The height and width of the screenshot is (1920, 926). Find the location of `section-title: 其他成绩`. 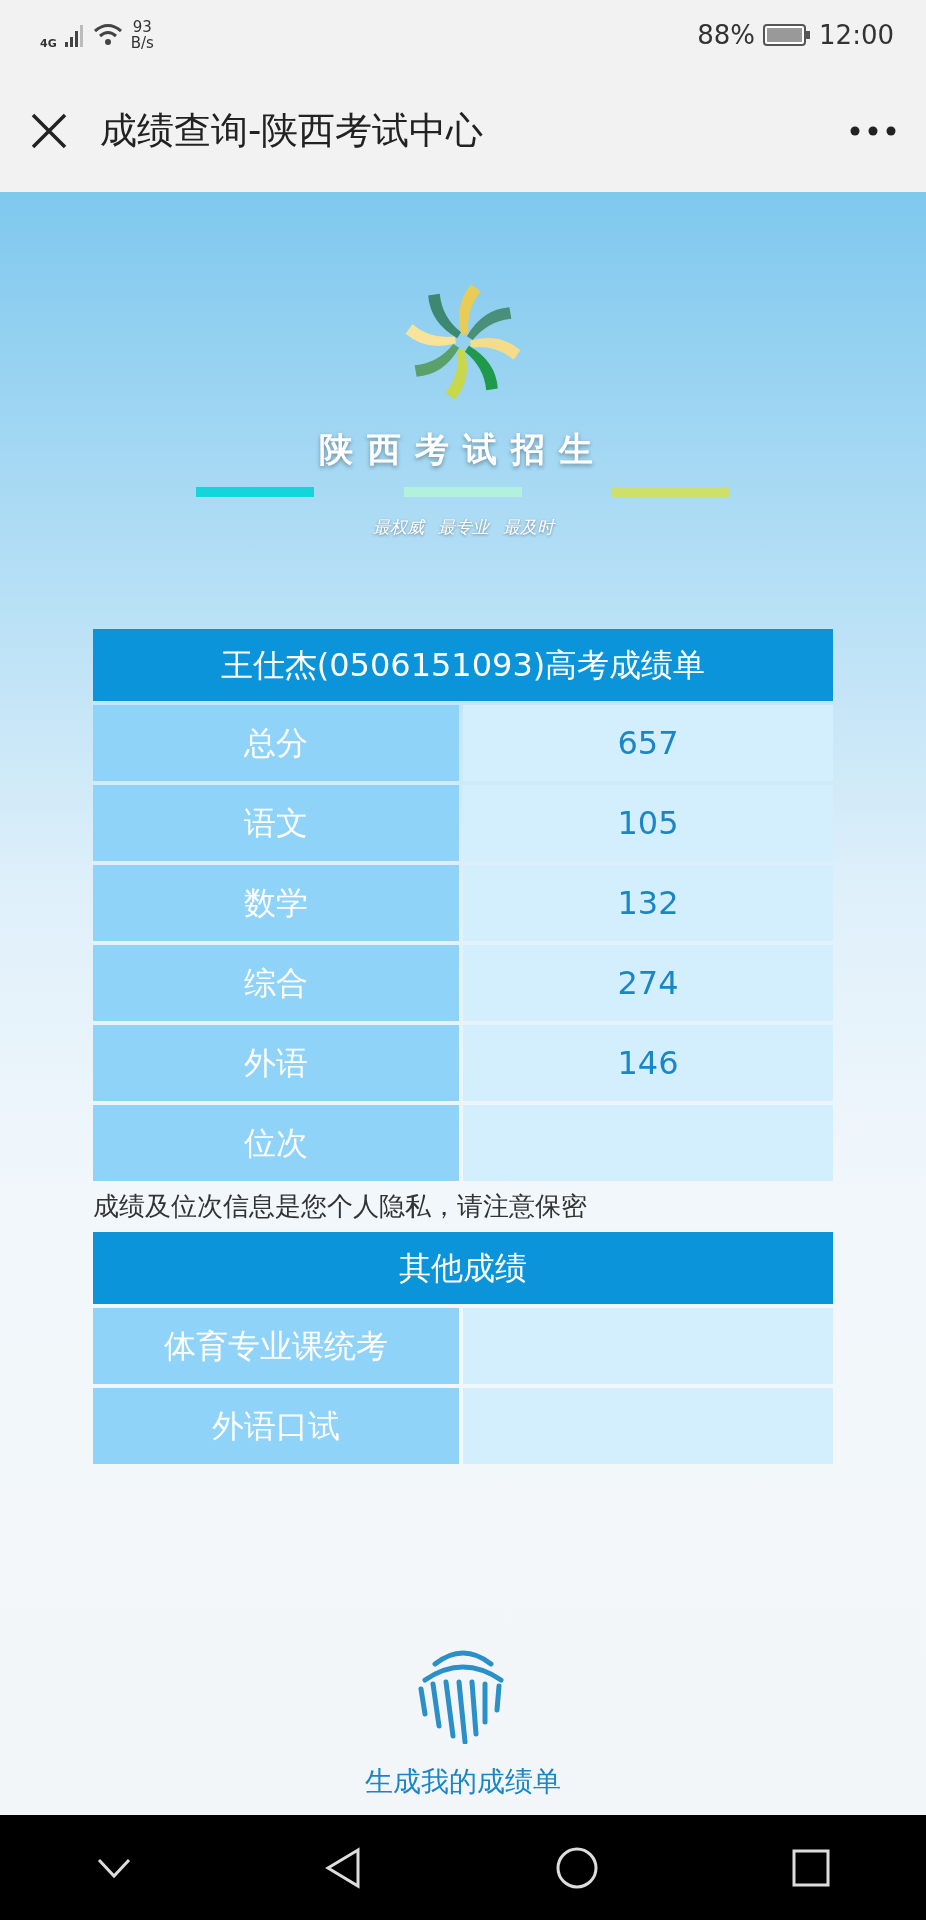

section-title: 其他成绩 is located at coordinates (463, 1267).